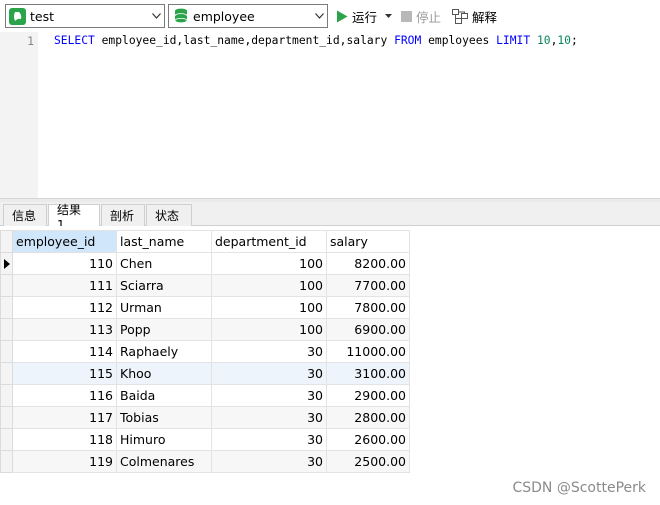 The width and height of the screenshot is (660, 505). What do you see at coordinates (25, 215) in the screenshot?
I see `tab-info: 信息` at bounding box center [25, 215].